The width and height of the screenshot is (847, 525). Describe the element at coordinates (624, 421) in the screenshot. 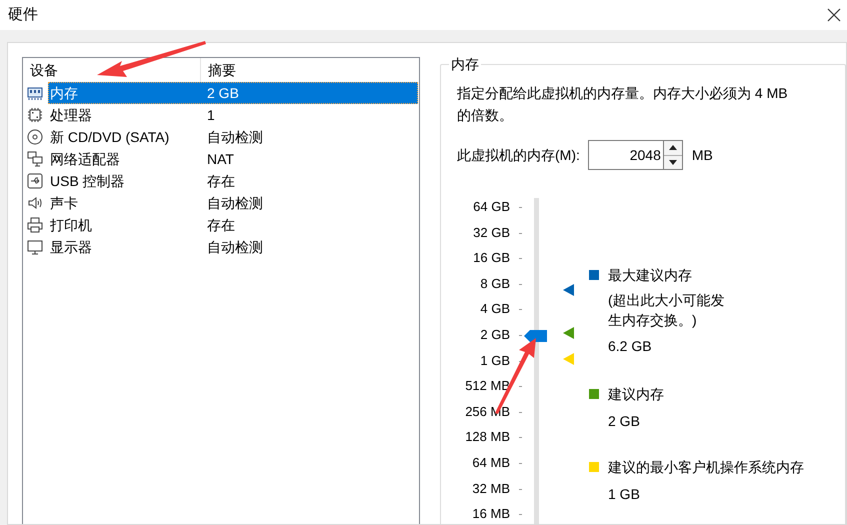

I see `legend-value: 2 GB` at that location.